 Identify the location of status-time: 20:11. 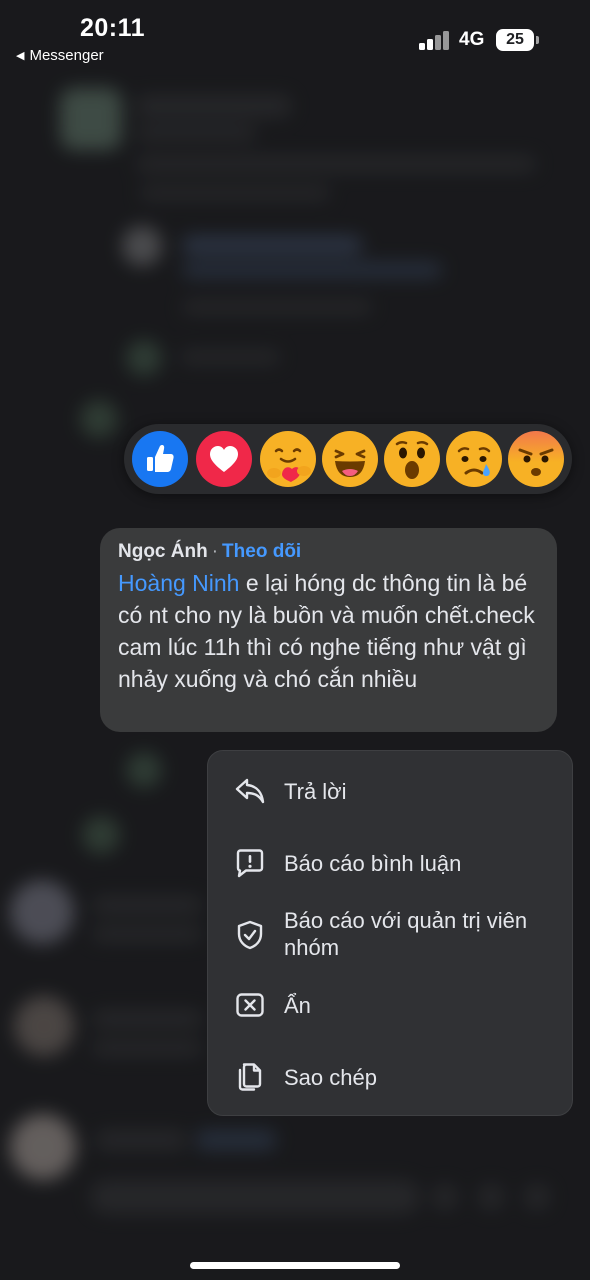
(113, 28).